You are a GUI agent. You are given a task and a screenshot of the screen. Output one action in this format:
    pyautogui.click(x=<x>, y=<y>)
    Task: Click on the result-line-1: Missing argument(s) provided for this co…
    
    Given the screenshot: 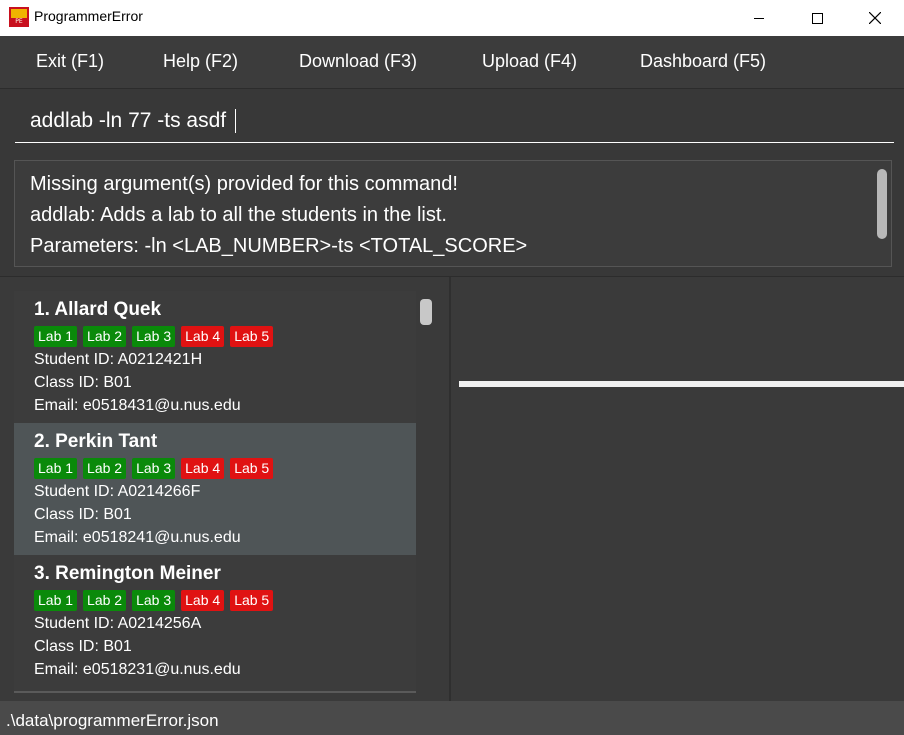 What is the action you would take?
    pyautogui.click(x=244, y=184)
    